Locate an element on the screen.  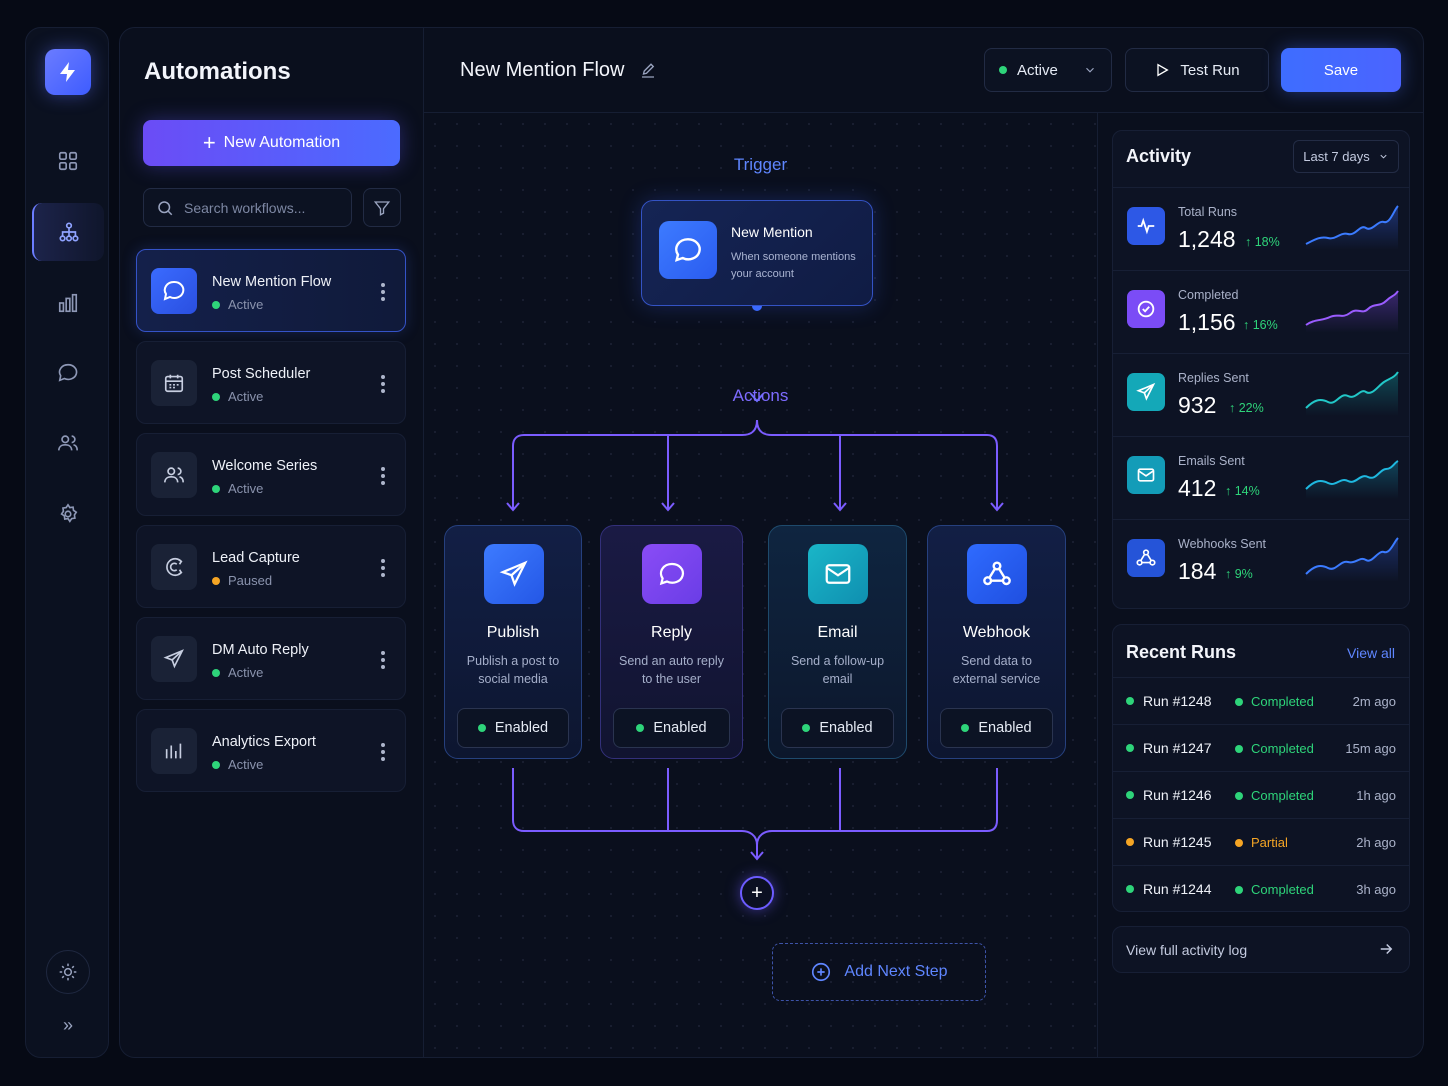
send-icon is located at coordinates (1146, 392).